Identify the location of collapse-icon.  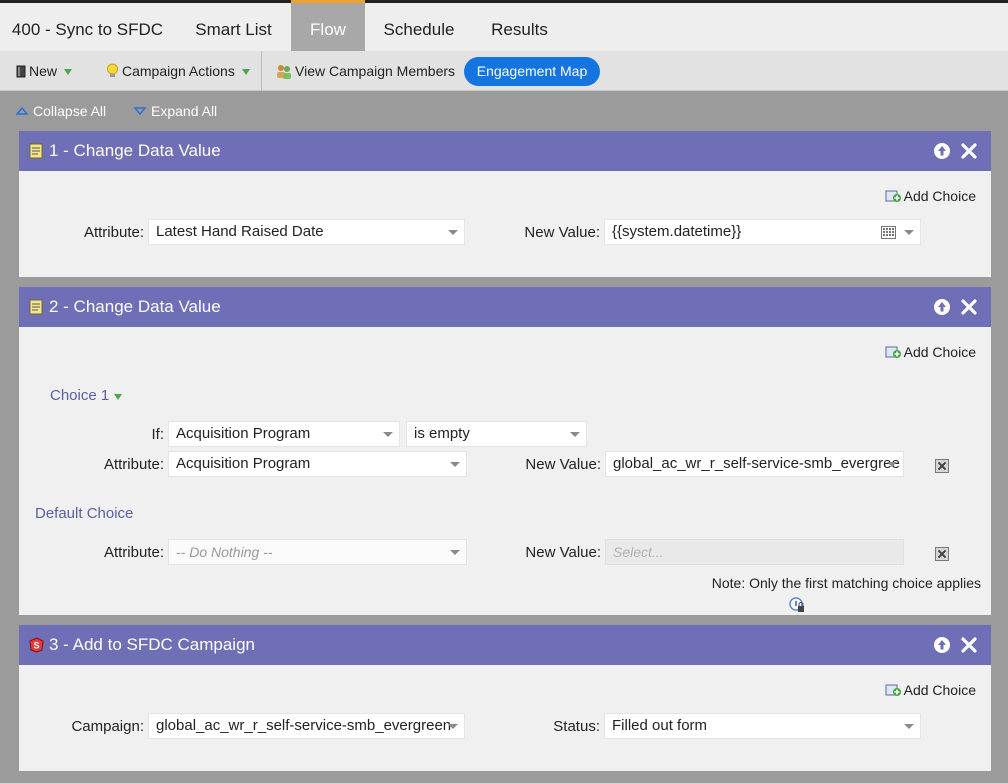
(22, 111).